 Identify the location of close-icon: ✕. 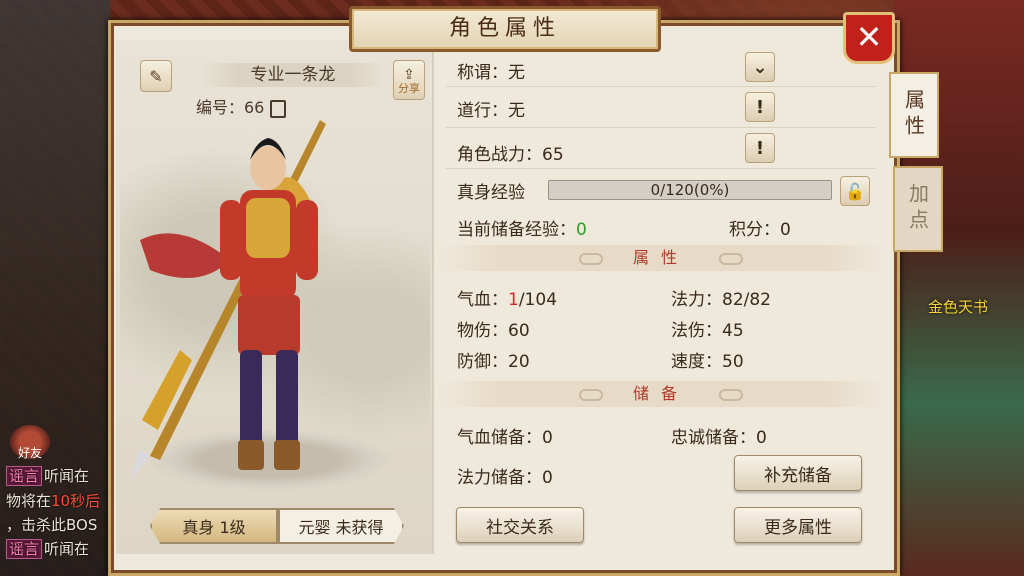
(869, 37).